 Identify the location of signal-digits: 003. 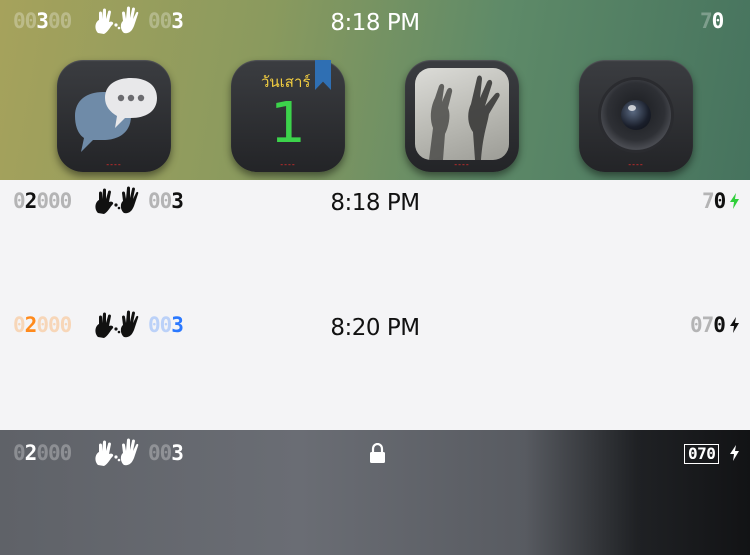
(166, 453).